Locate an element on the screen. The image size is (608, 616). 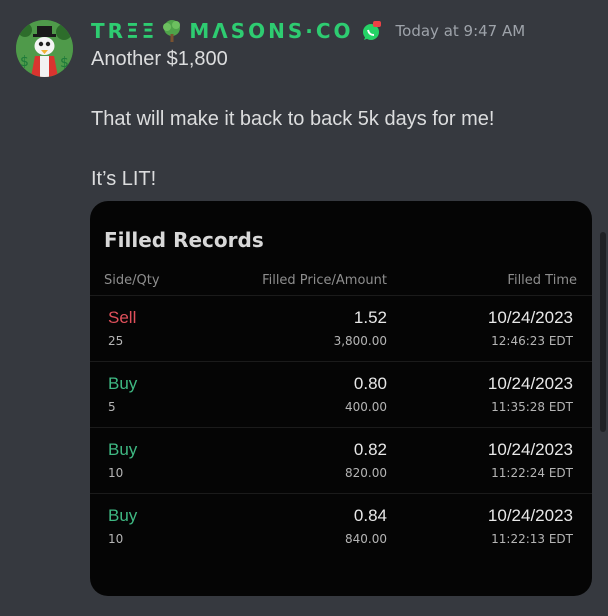
author-name-part1: TRΞΞ is located at coordinates (124, 31).